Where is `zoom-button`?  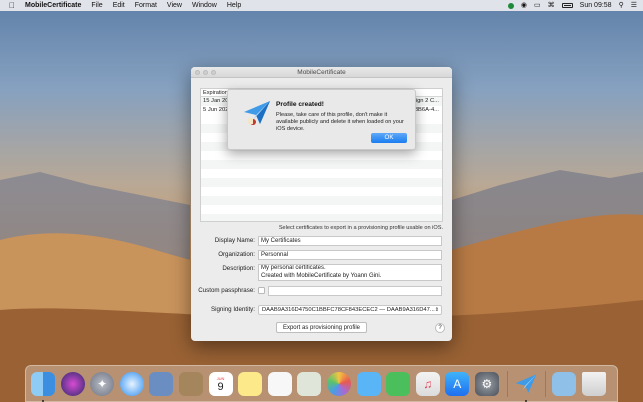
zoom-button is located at coordinates (213, 72).